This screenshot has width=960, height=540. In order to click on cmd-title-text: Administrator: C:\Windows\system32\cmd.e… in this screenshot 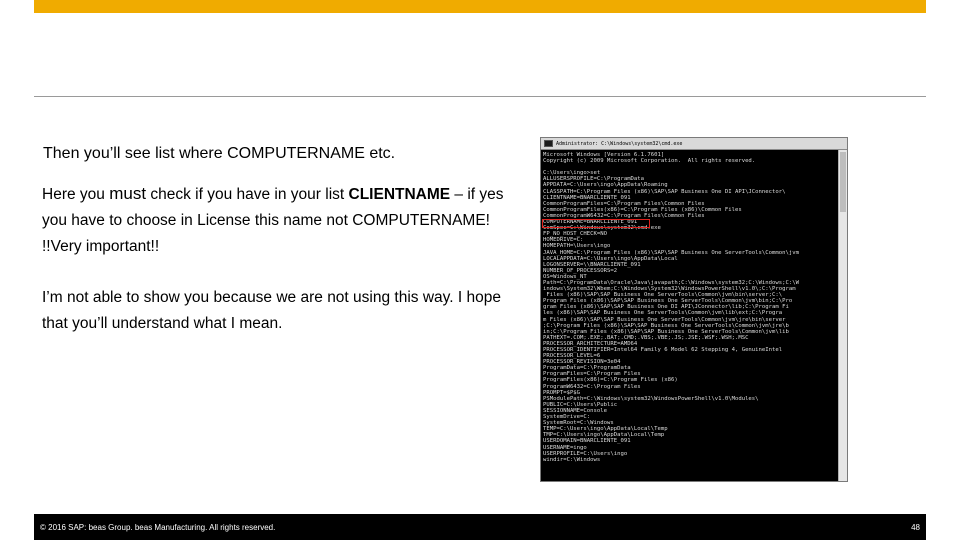, I will do `click(619, 143)`.